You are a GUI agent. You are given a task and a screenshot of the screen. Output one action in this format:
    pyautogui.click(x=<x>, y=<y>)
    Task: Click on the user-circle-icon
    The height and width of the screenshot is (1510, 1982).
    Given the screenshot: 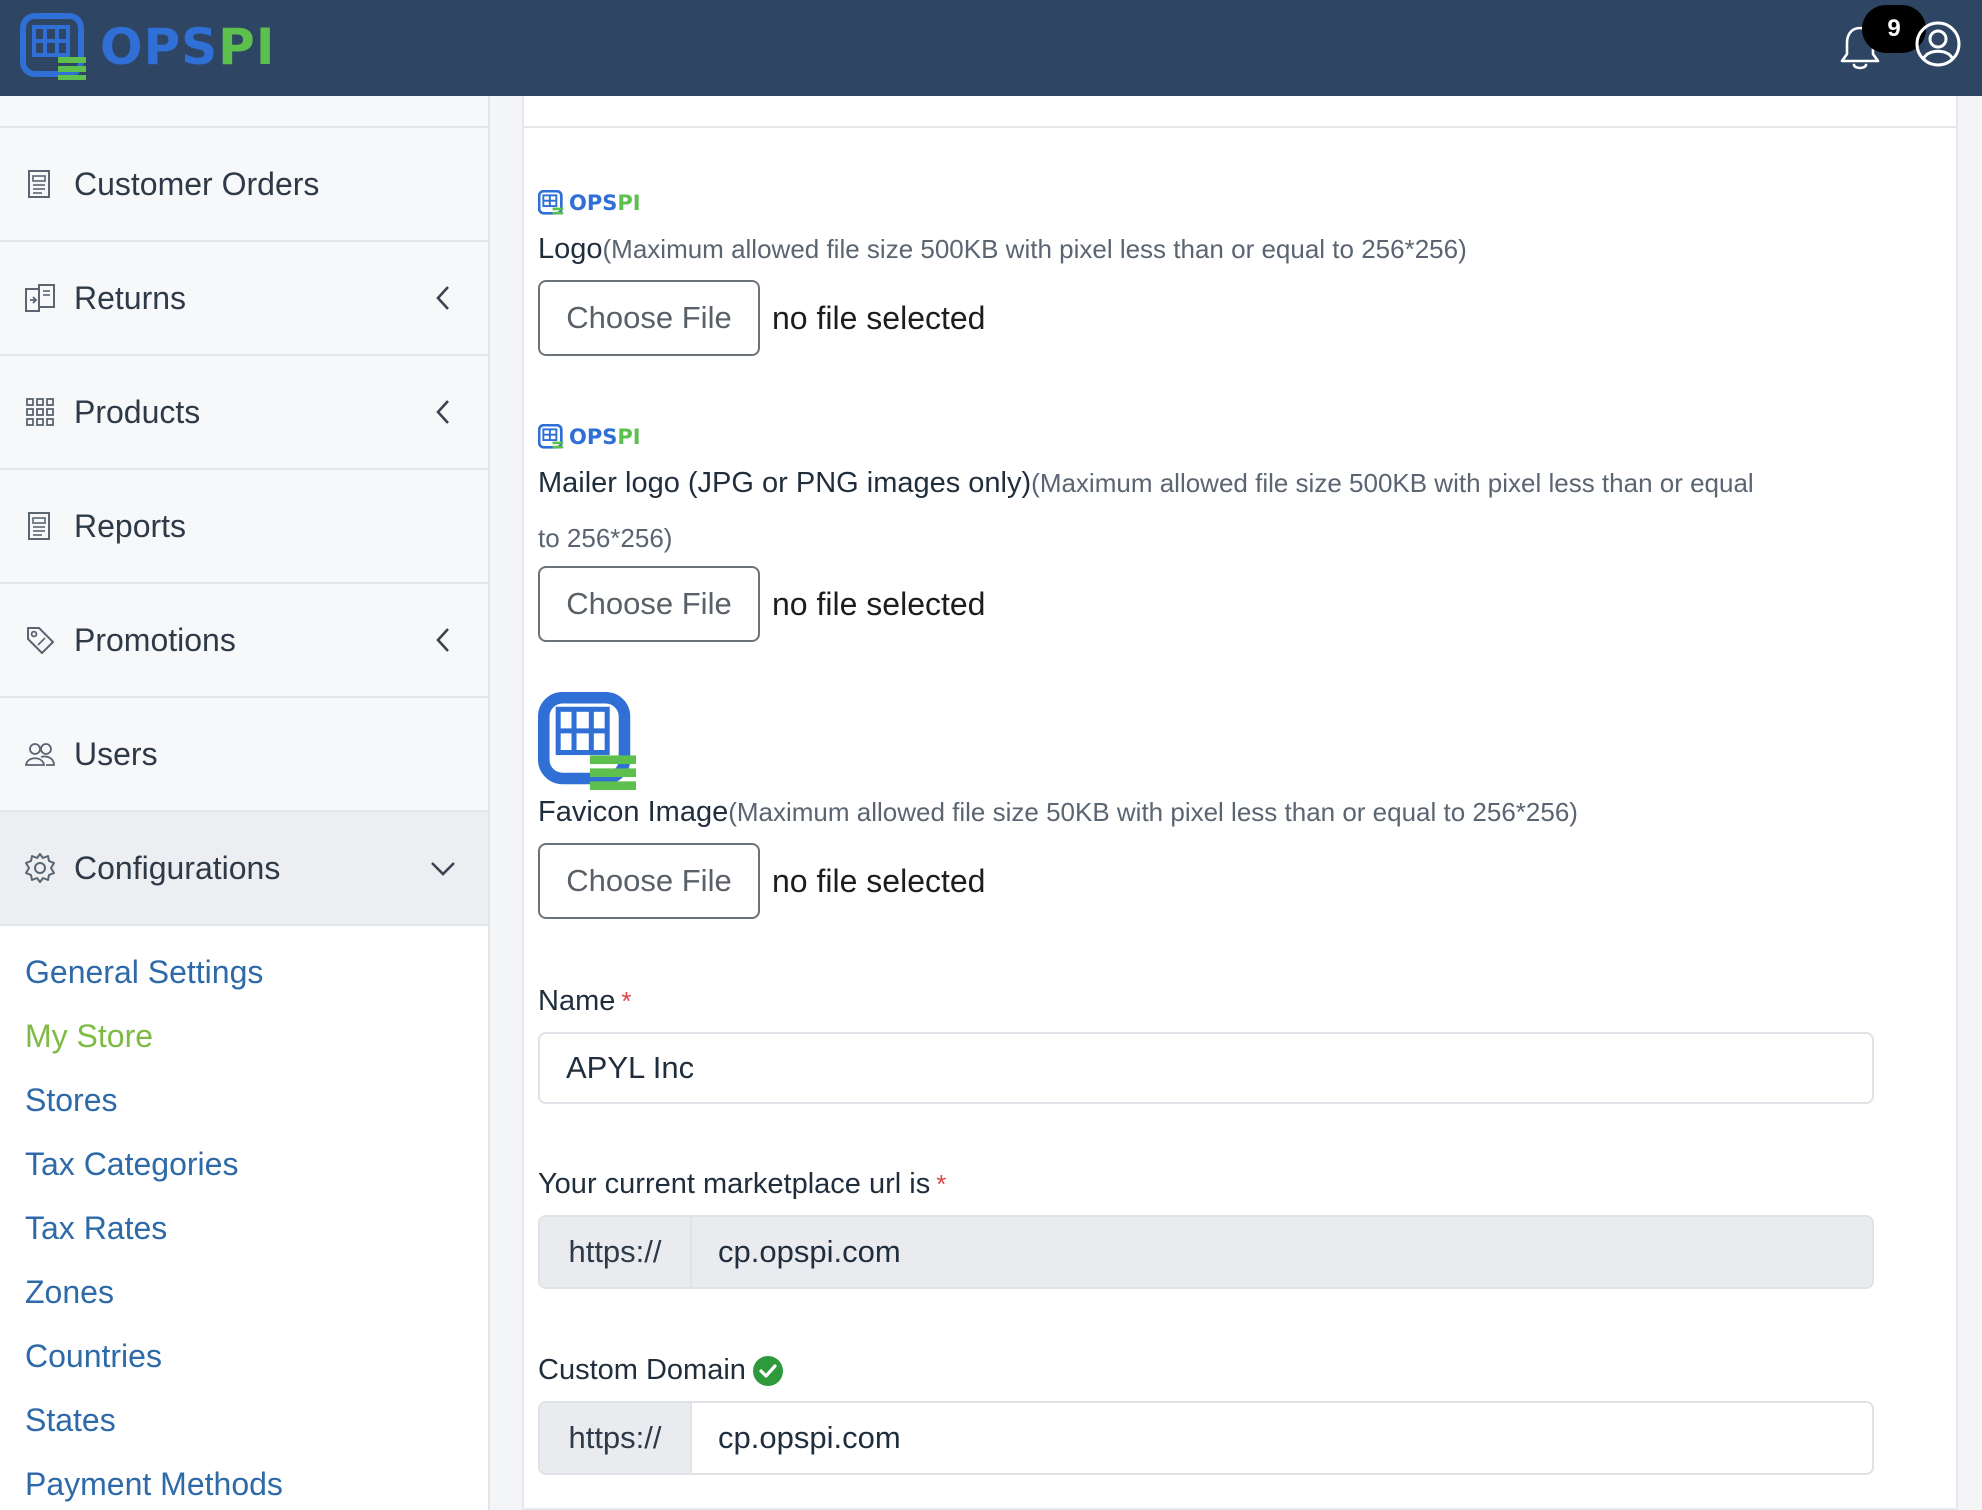 What is the action you would take?
    pyautogui.click(x=1938, y=44)
    